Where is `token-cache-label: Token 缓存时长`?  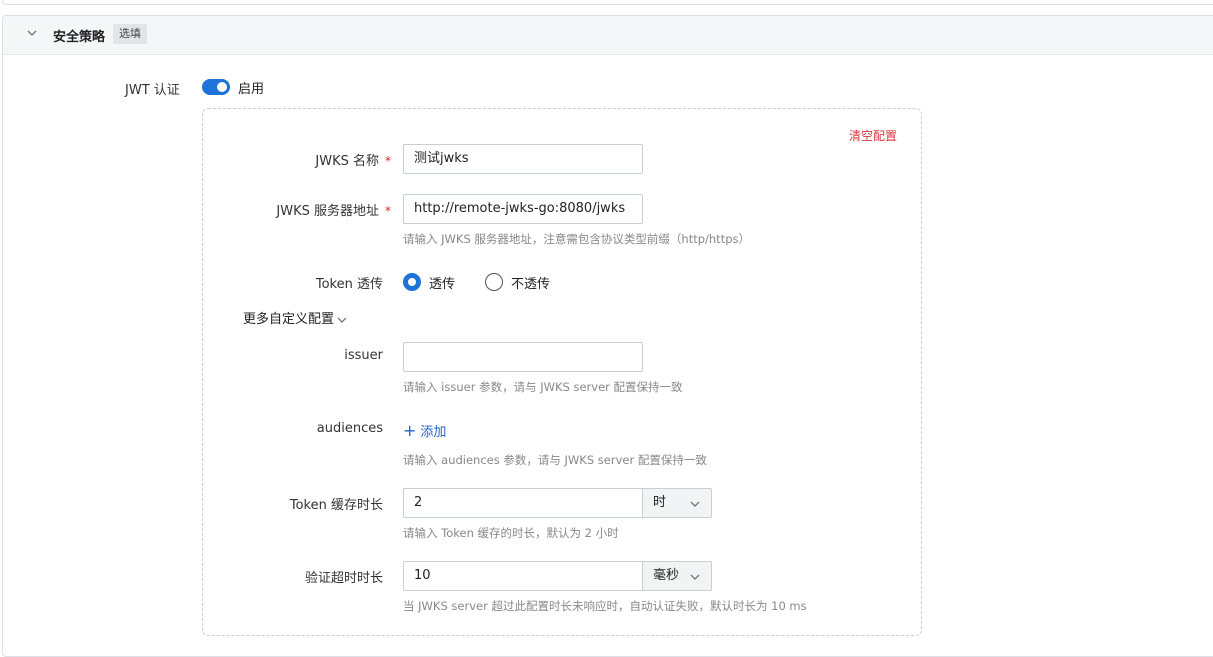 token-cache-label: Token 缓存时长 is located at coordinates (336, 505).